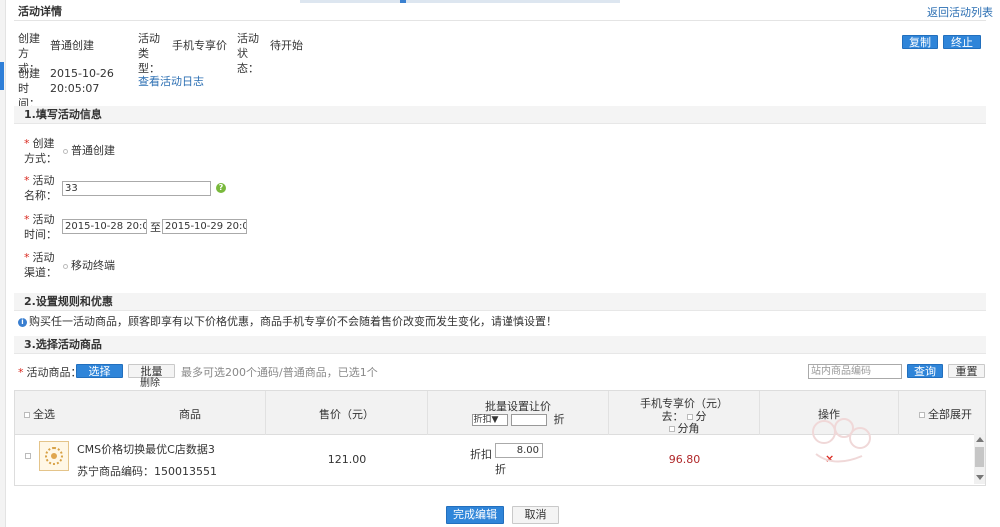  What do you see at coordinates (684, 413) in the screenshot?
I see `th-mobile-price: 手机专享价（元） 去：分 分角` at bounding box center [684, 413].